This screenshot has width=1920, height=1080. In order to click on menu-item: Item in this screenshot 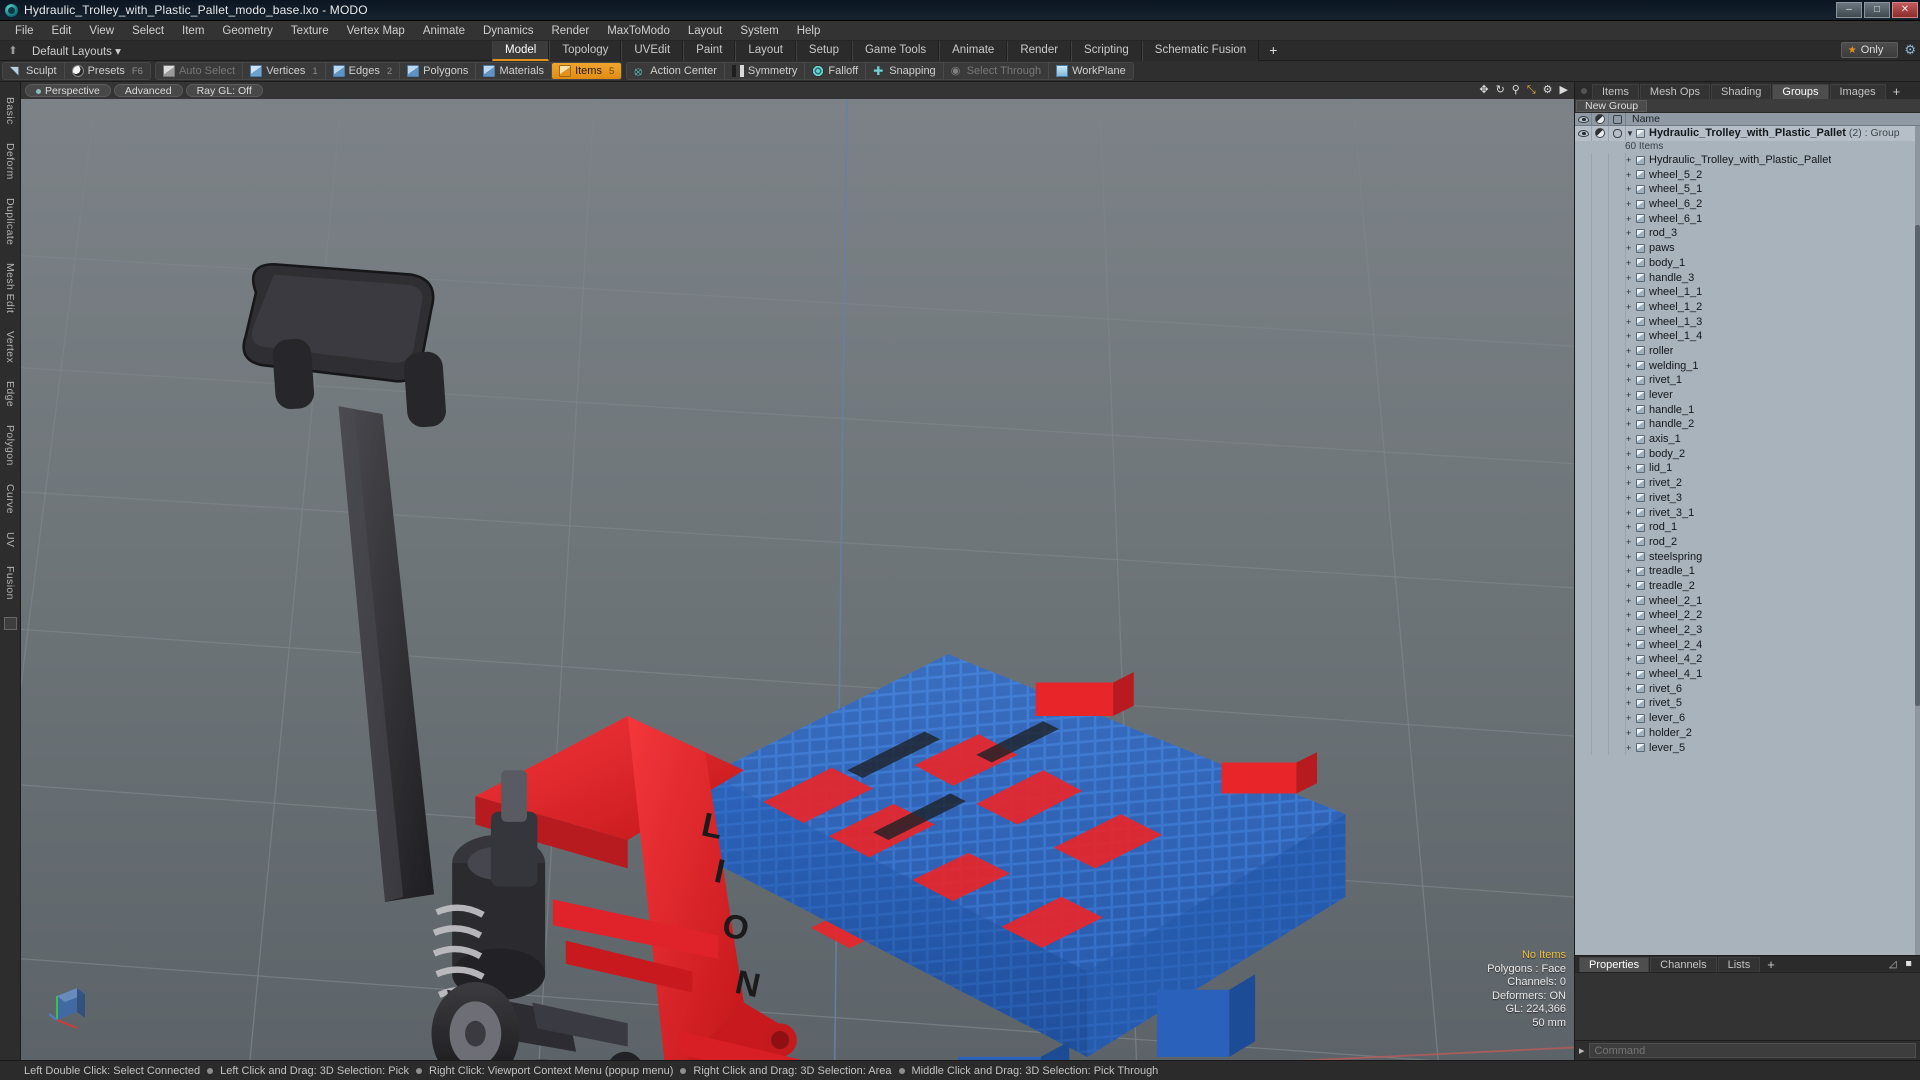, I will do `click(193, 31)`.